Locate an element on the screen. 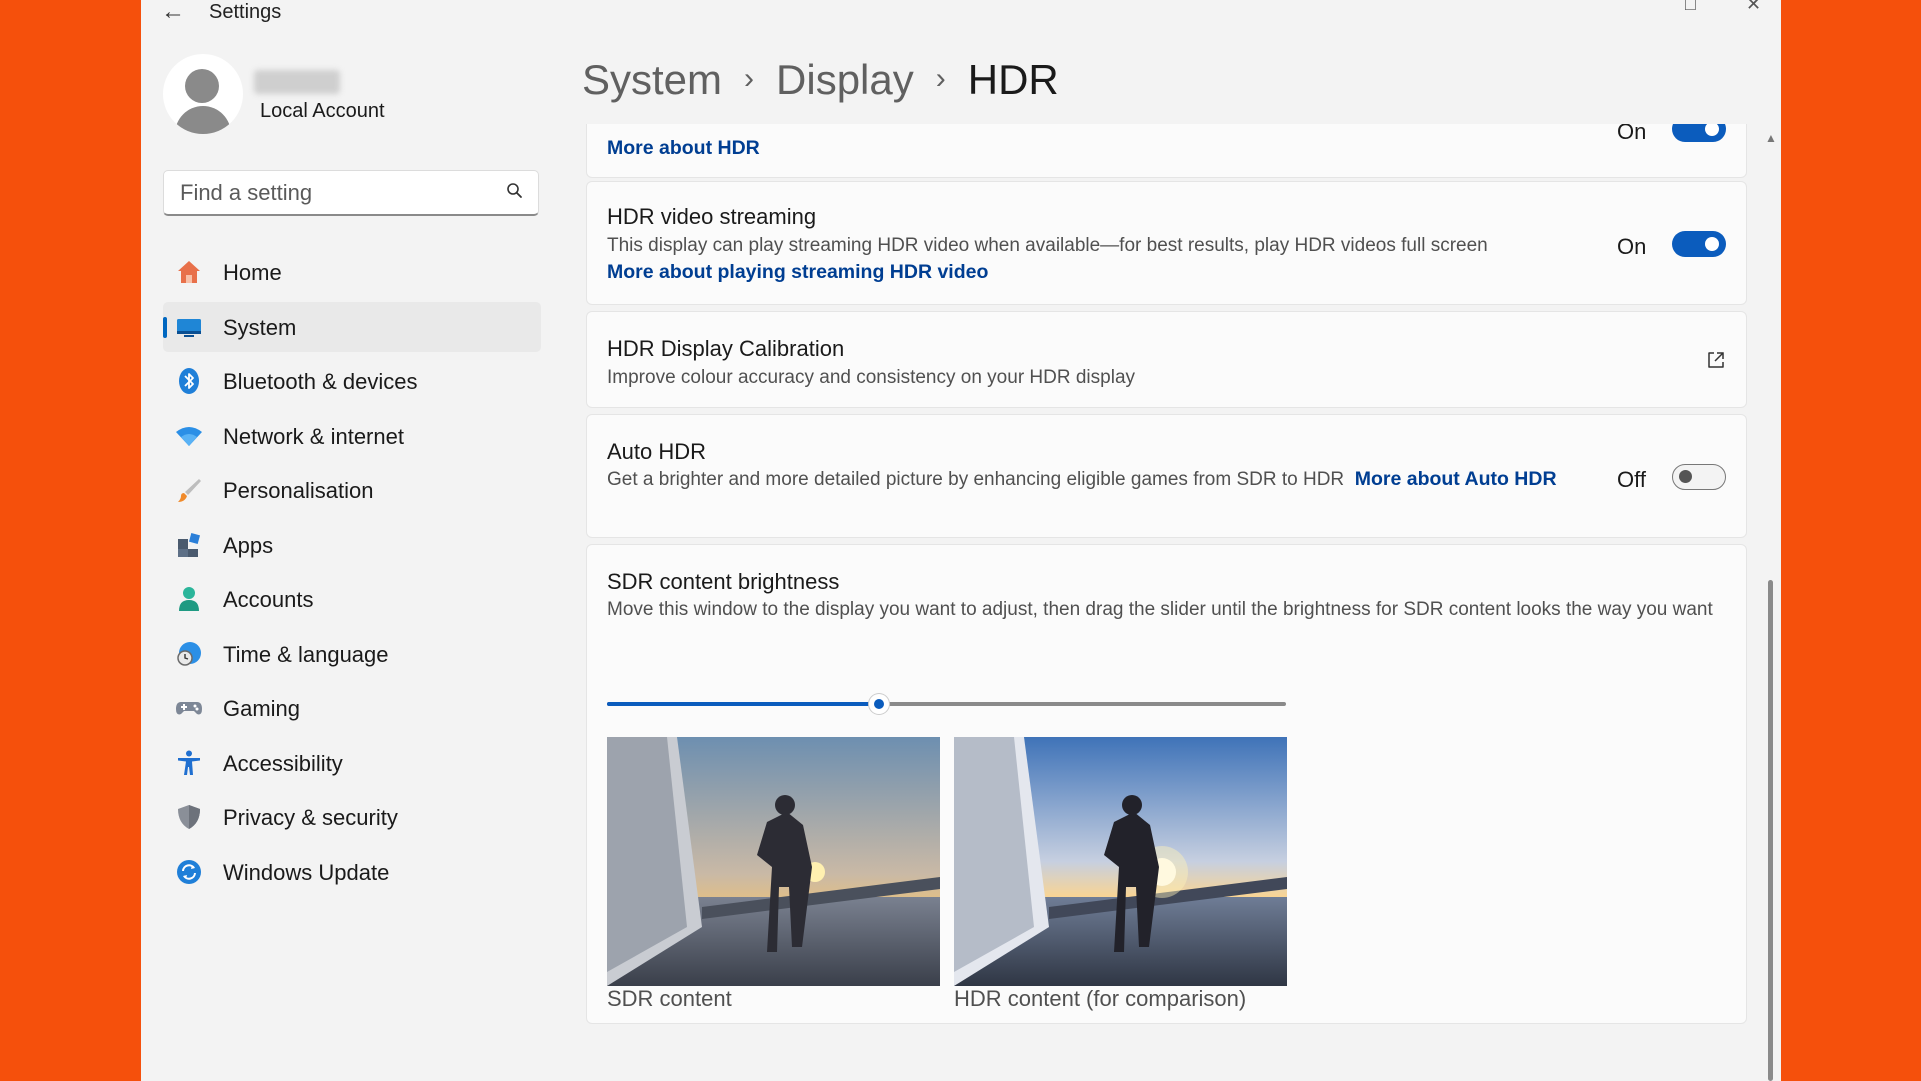 The height and width of the screenshot is (1081, 1921). sidebar-item-gaming: Gaming is located at coordinates (352, 708).